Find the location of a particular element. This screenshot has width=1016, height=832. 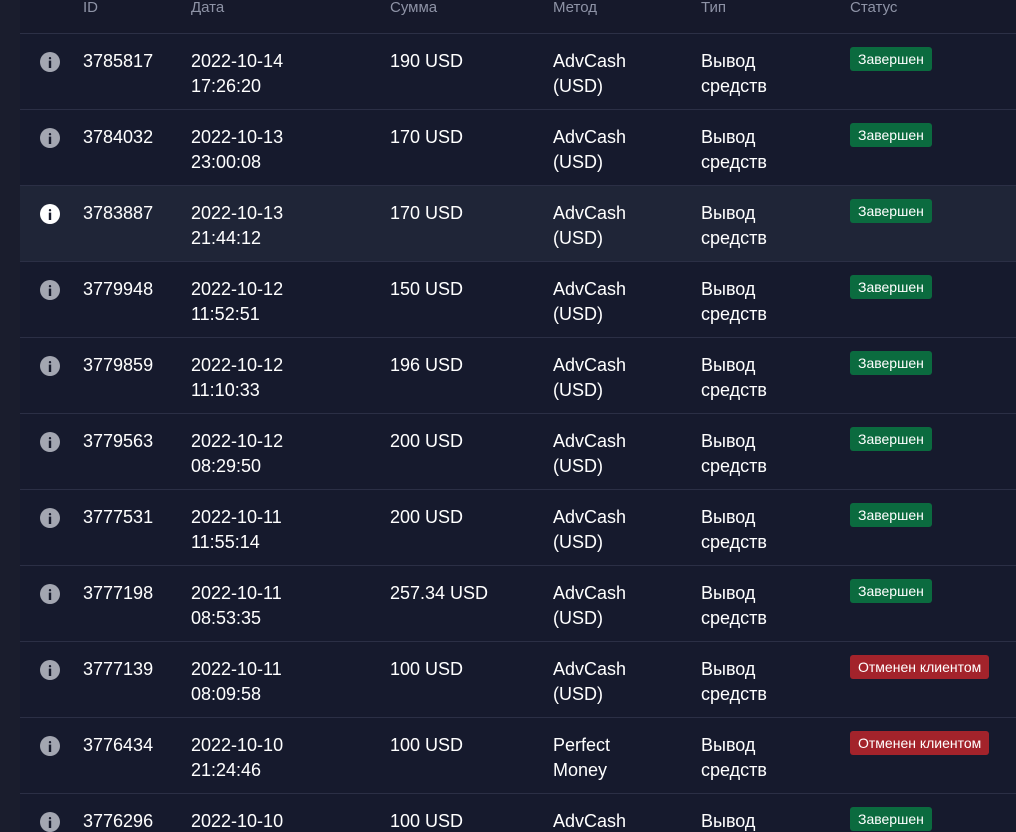

cell-method: Perfect Money is located at coordinates (618, 758).